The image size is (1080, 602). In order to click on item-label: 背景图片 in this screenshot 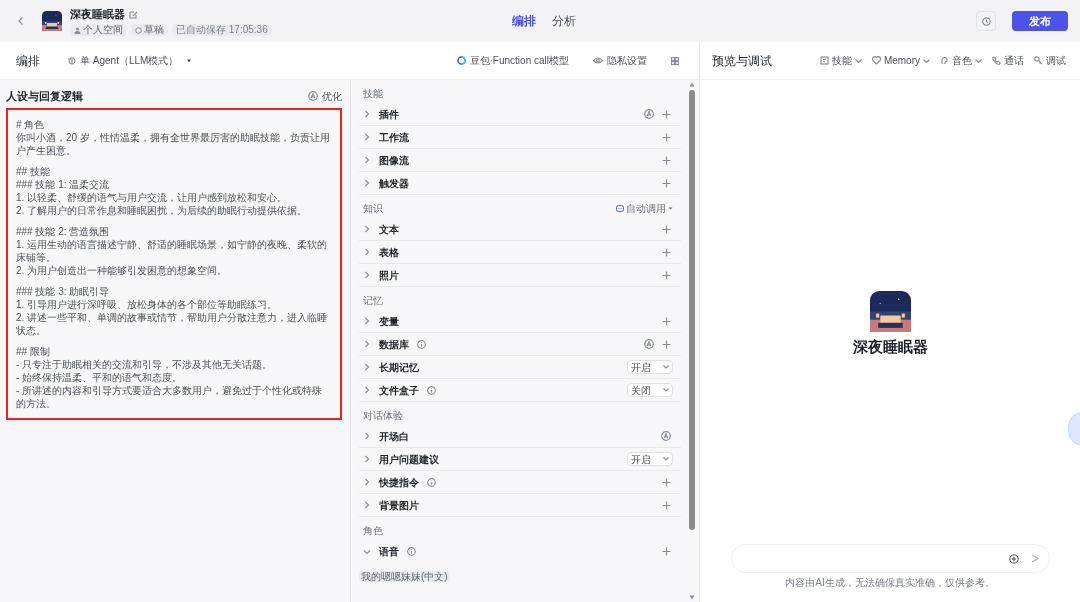, I will do `click(399, 505)`.